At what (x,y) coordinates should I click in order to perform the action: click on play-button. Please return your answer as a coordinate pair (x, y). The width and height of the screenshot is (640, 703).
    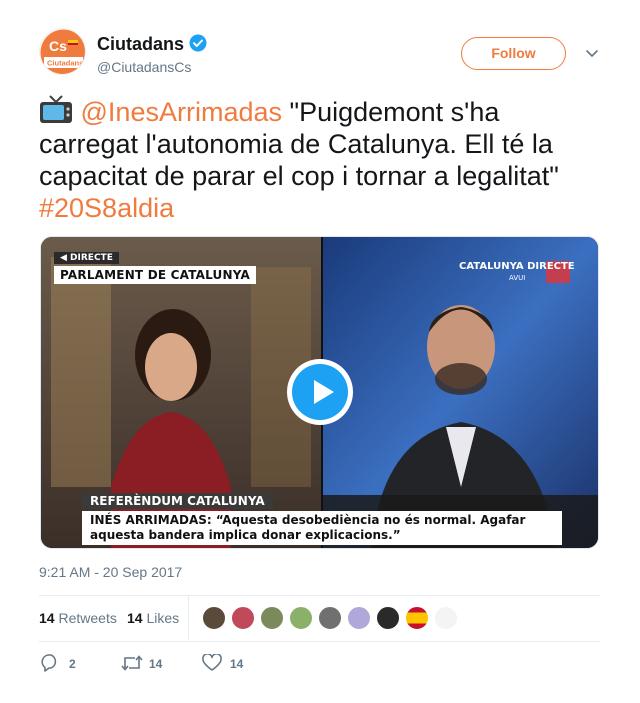
    Looking at the image, I should click on (320, 392).